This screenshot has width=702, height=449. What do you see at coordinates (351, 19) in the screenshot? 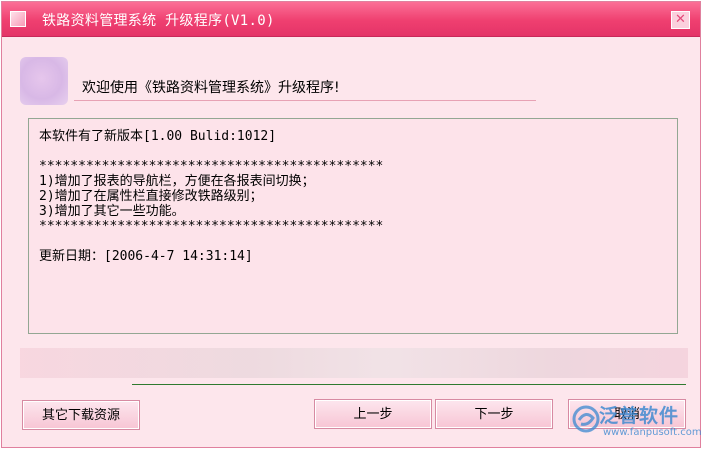
I see `title-bar: 铁路资料管理系统 升级程序(V1.0) ✕` at bounding box center [351, 19].